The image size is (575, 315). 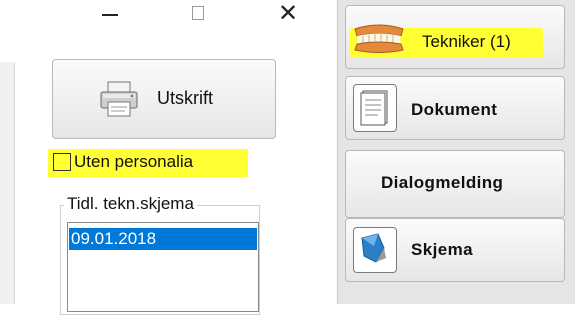 I want to click on without-personal-info-label: Uten personalia, so click(x=133, y=162).